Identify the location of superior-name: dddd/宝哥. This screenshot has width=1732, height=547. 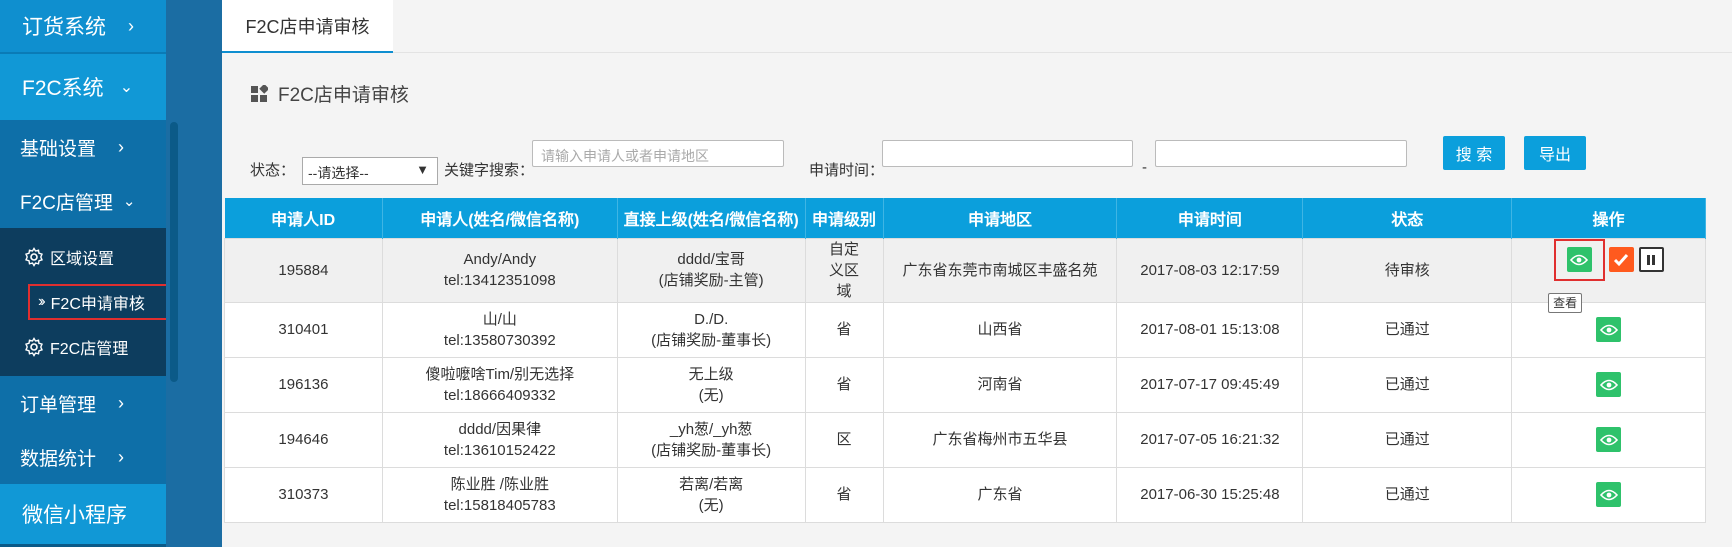
(711, 259).